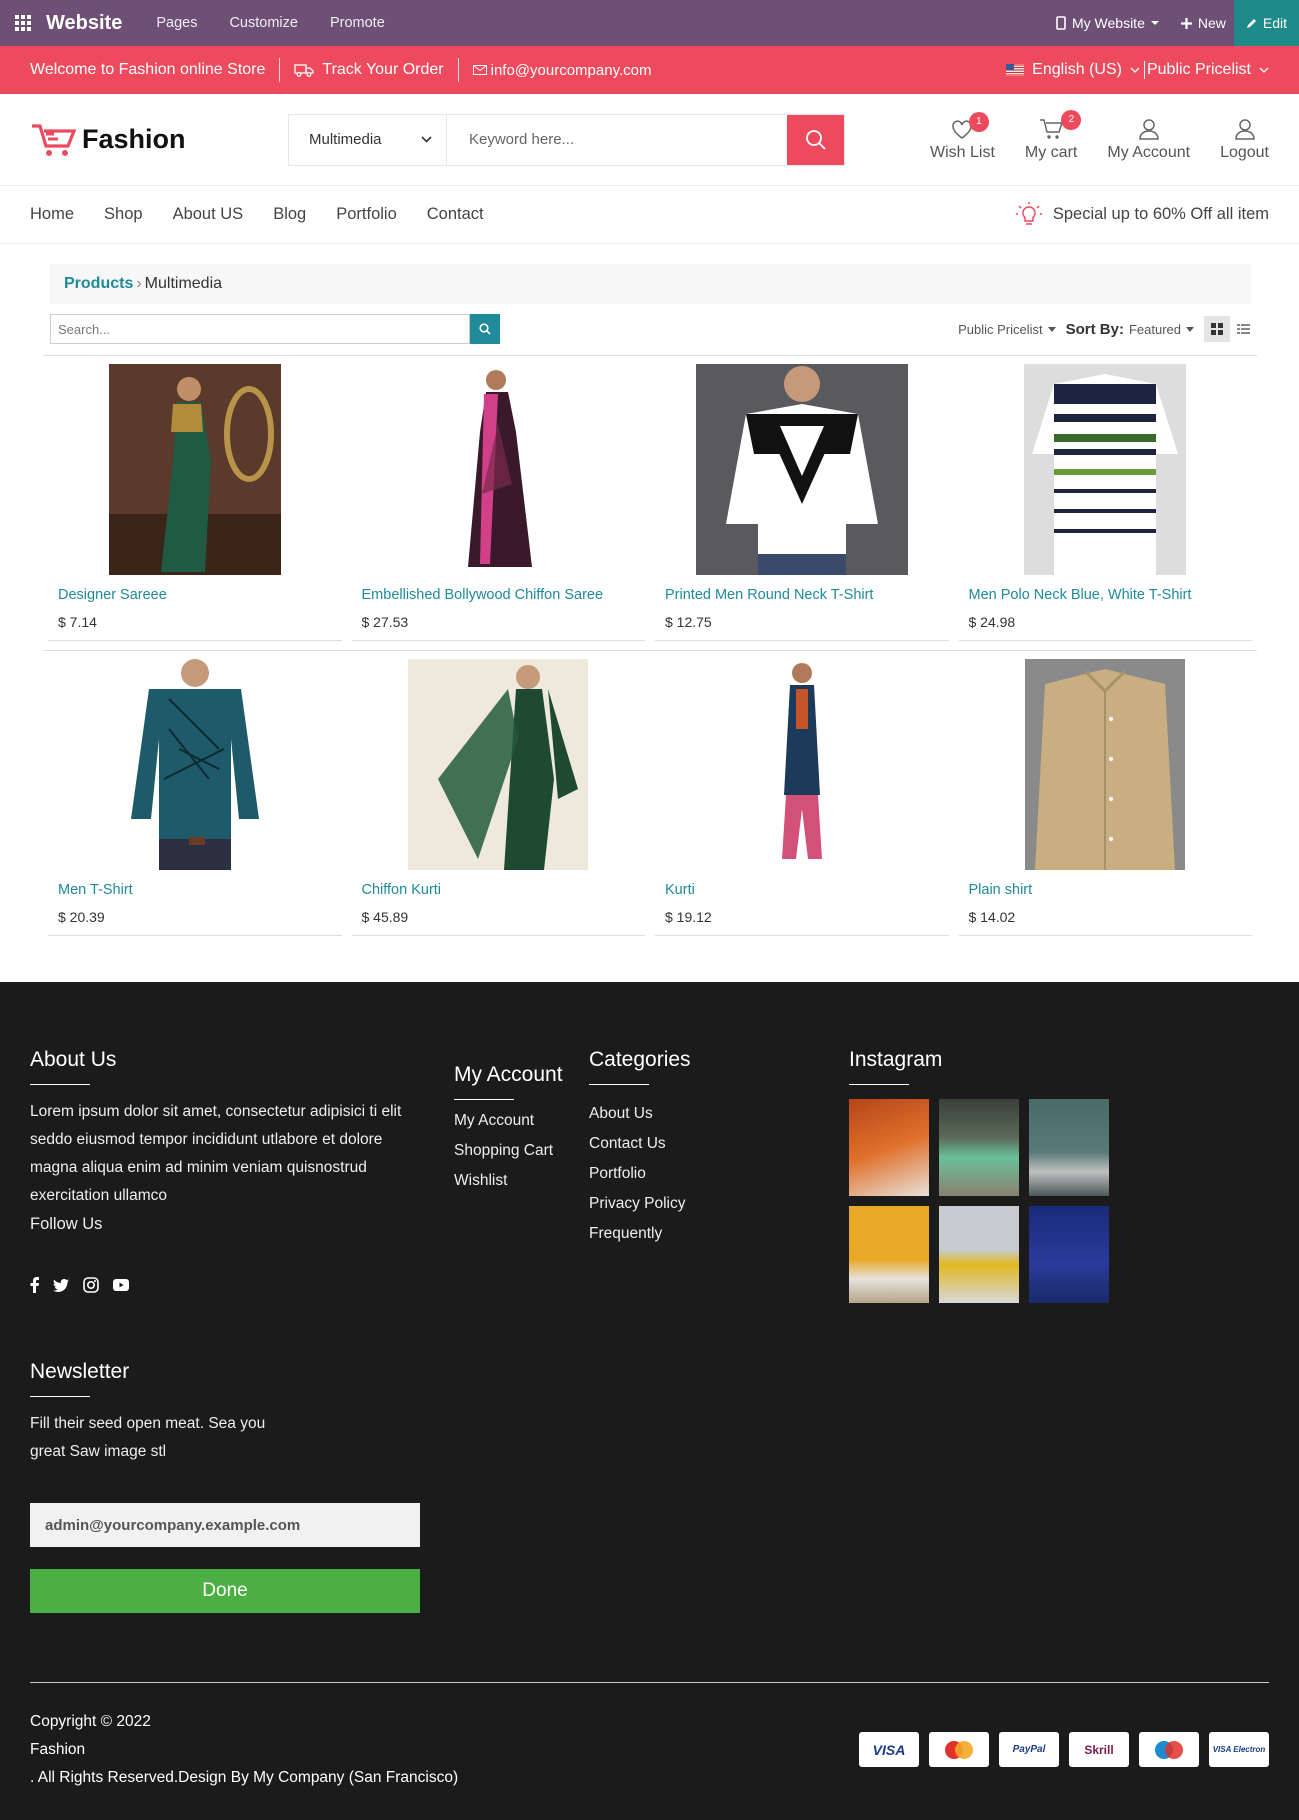  I want to click on nav-contact: Contact, so click(455, 214).